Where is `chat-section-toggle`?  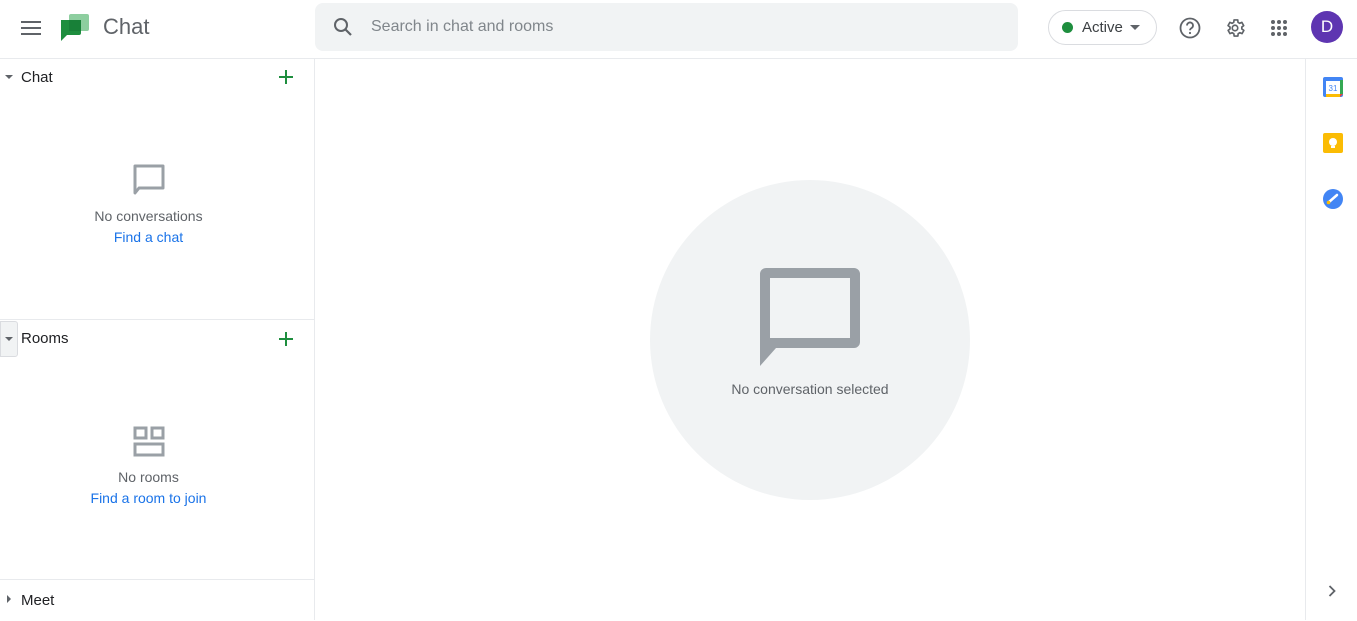
chat-section-toggle is located at coordinates (9, 77).